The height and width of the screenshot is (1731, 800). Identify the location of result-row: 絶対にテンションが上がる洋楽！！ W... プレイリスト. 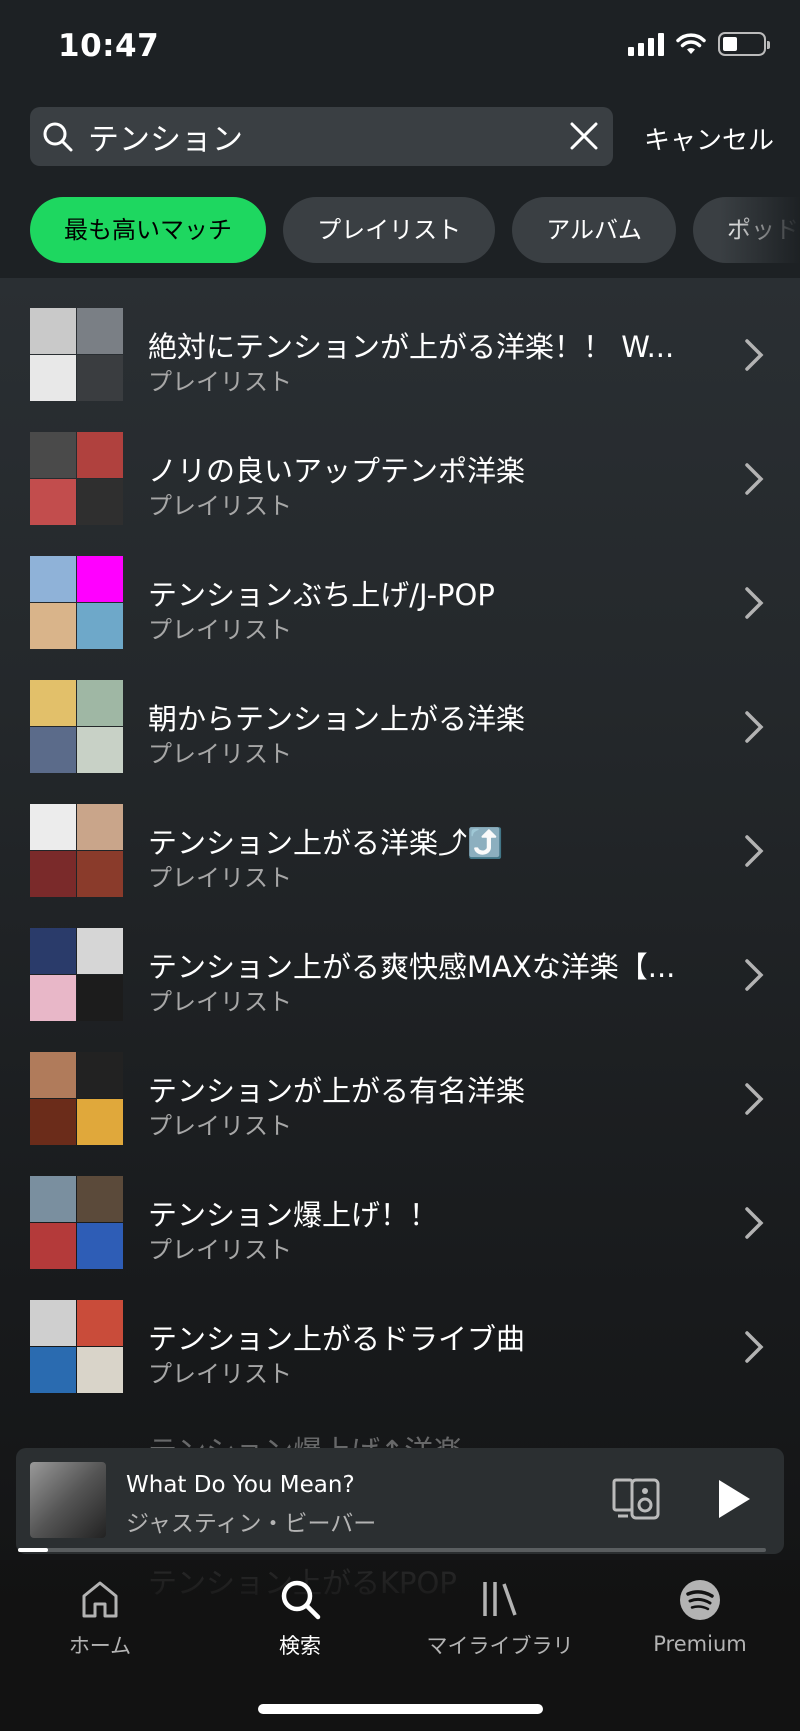
(400, 362).